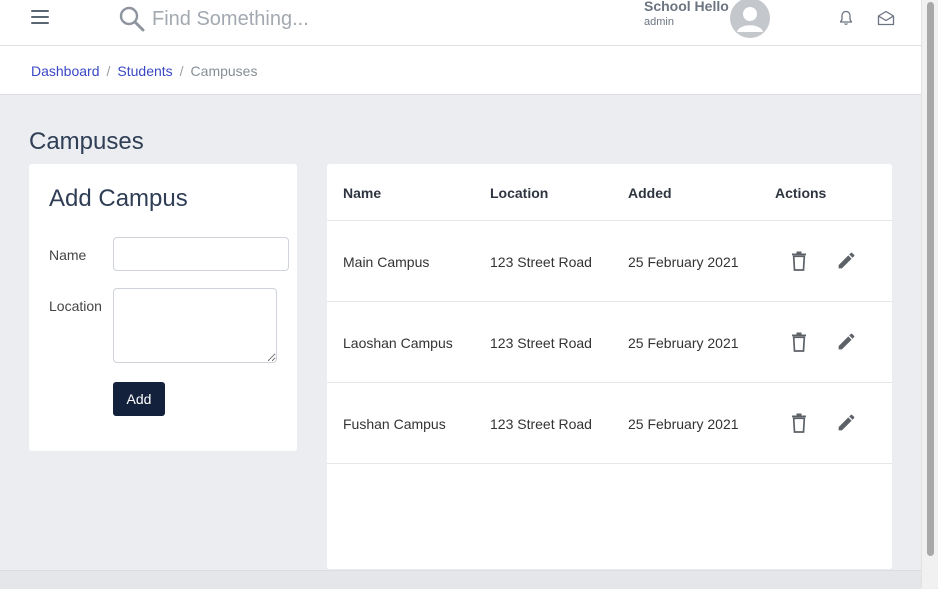  Describe the element at coordinates (362, 193) in the screenshot. I see `column-header-name: Name` at that location.